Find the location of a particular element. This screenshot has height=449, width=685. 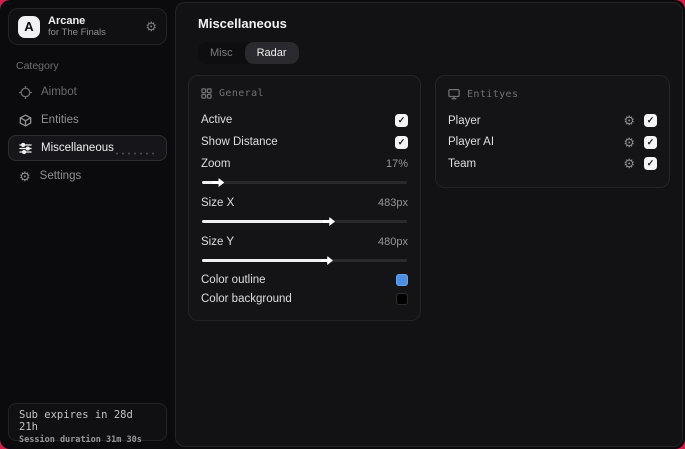

general-card-header: General is located at coordinates (304, 93).